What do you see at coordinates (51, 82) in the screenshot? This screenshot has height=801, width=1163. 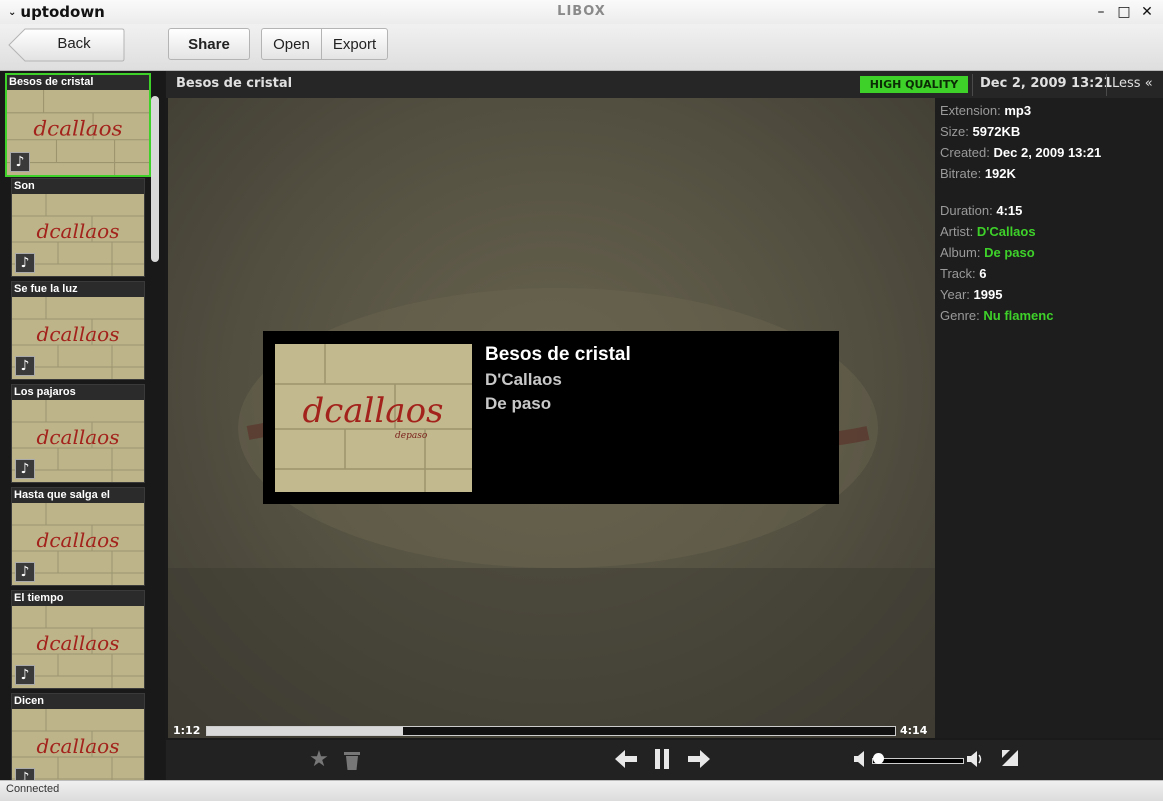 I see `playlist-item-title: Besos de cristal` at bounding box center [51, 82].